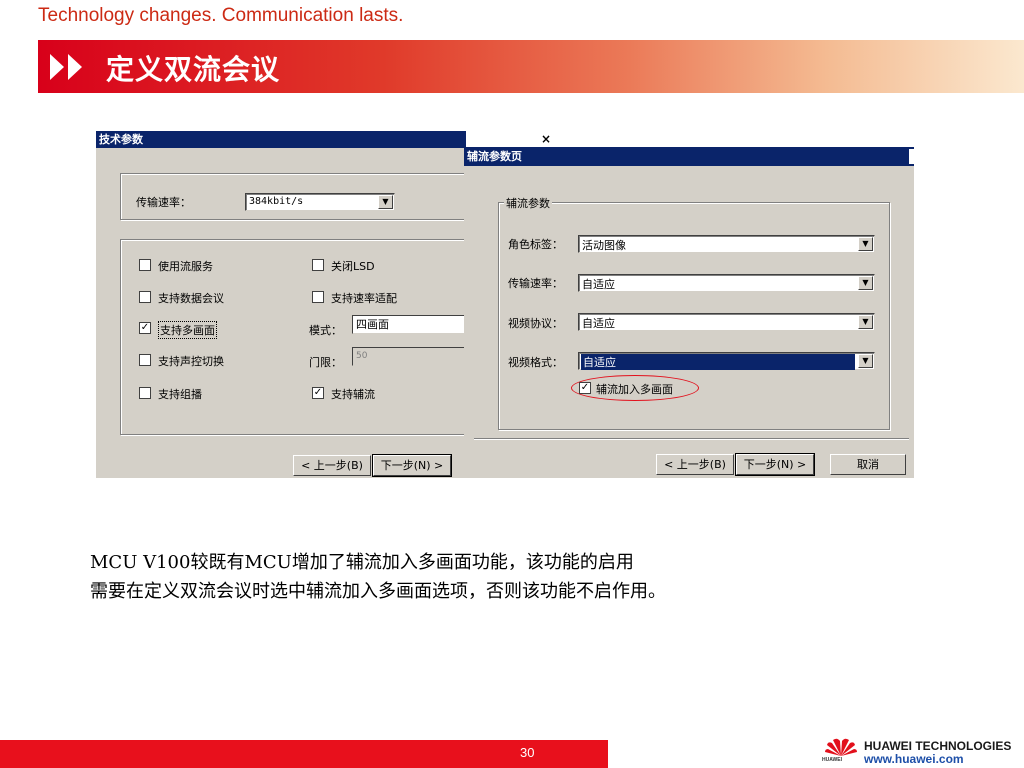 This screenshot has width=1024, height=768. Describe the element at coordinates (325, 362) in the screenshot. I see `threshold-label: 门限：` at that location.